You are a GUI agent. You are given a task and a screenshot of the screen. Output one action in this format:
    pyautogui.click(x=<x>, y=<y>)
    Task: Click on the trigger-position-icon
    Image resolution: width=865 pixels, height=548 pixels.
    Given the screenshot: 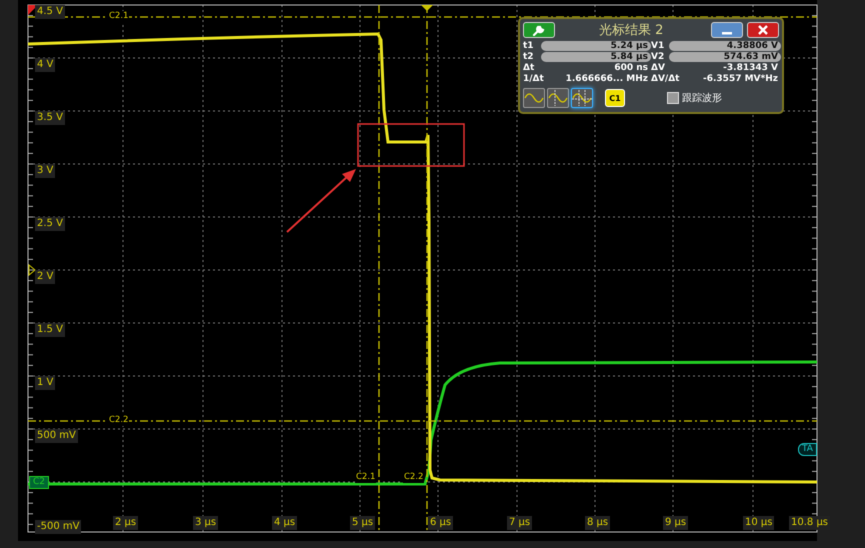 What is the action you would take?
    pyautogui.click(x=427, y=8)
    